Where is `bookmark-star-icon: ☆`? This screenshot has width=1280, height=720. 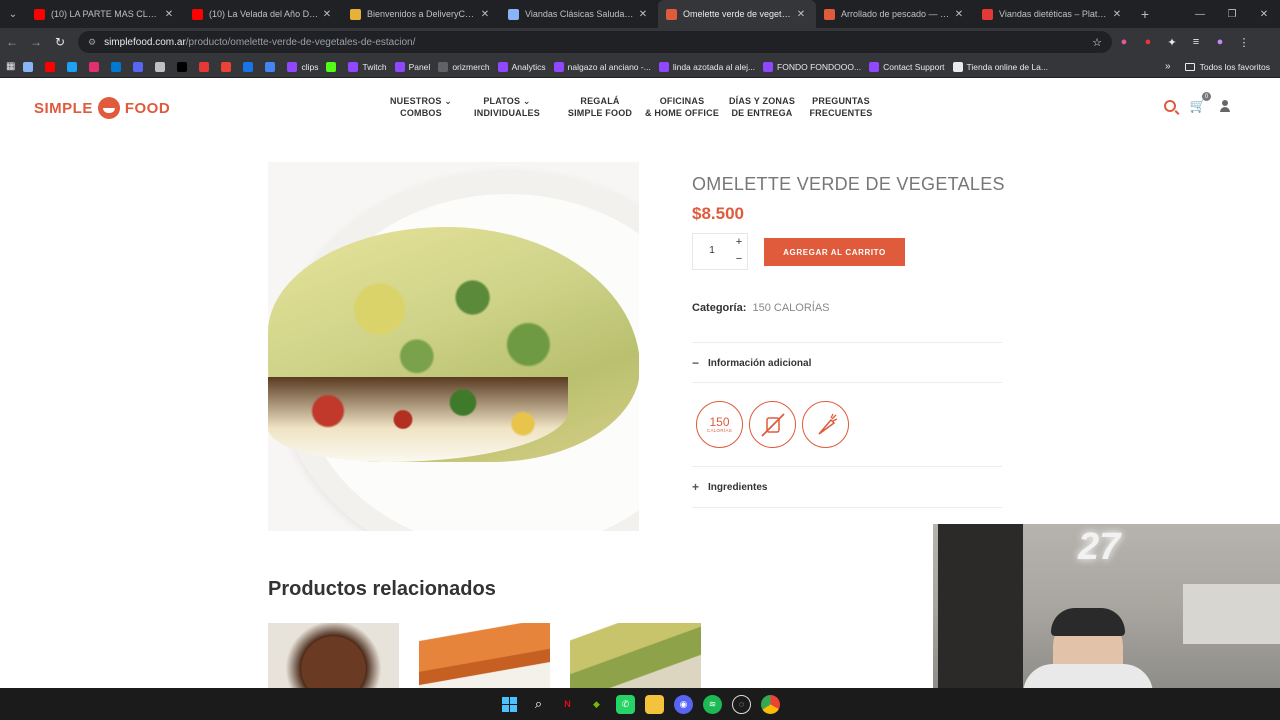 bookmark-star-icon: ☆ is located at coordinates (1097, 42).